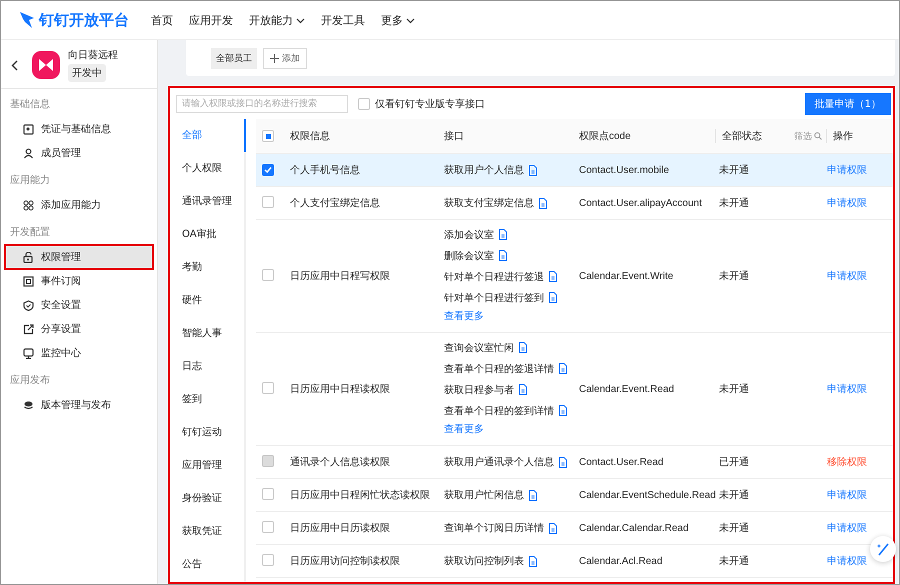  Describe the element at coordinates (79, 405) in the screenshot. I see `sidebar-item: 版本管理与发布` at that location.